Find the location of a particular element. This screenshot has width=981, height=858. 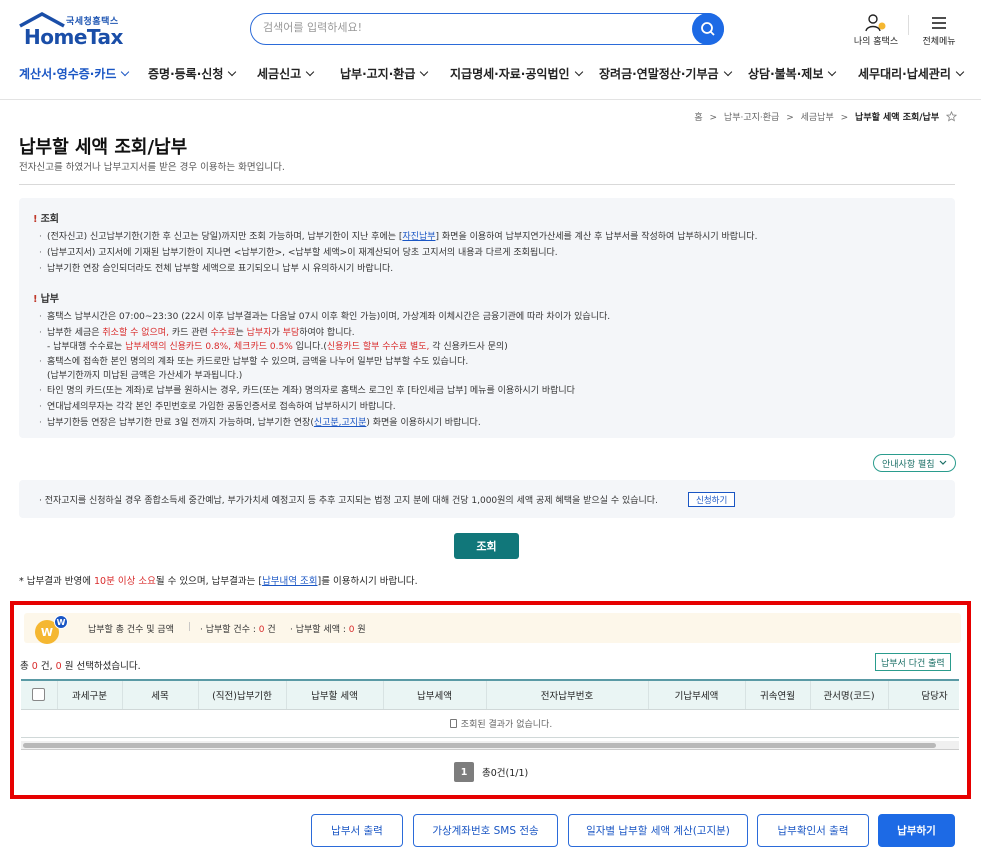

notice-text: ) 화면을 이용하시기 바랍니다. is located at coordinates (423, 423).